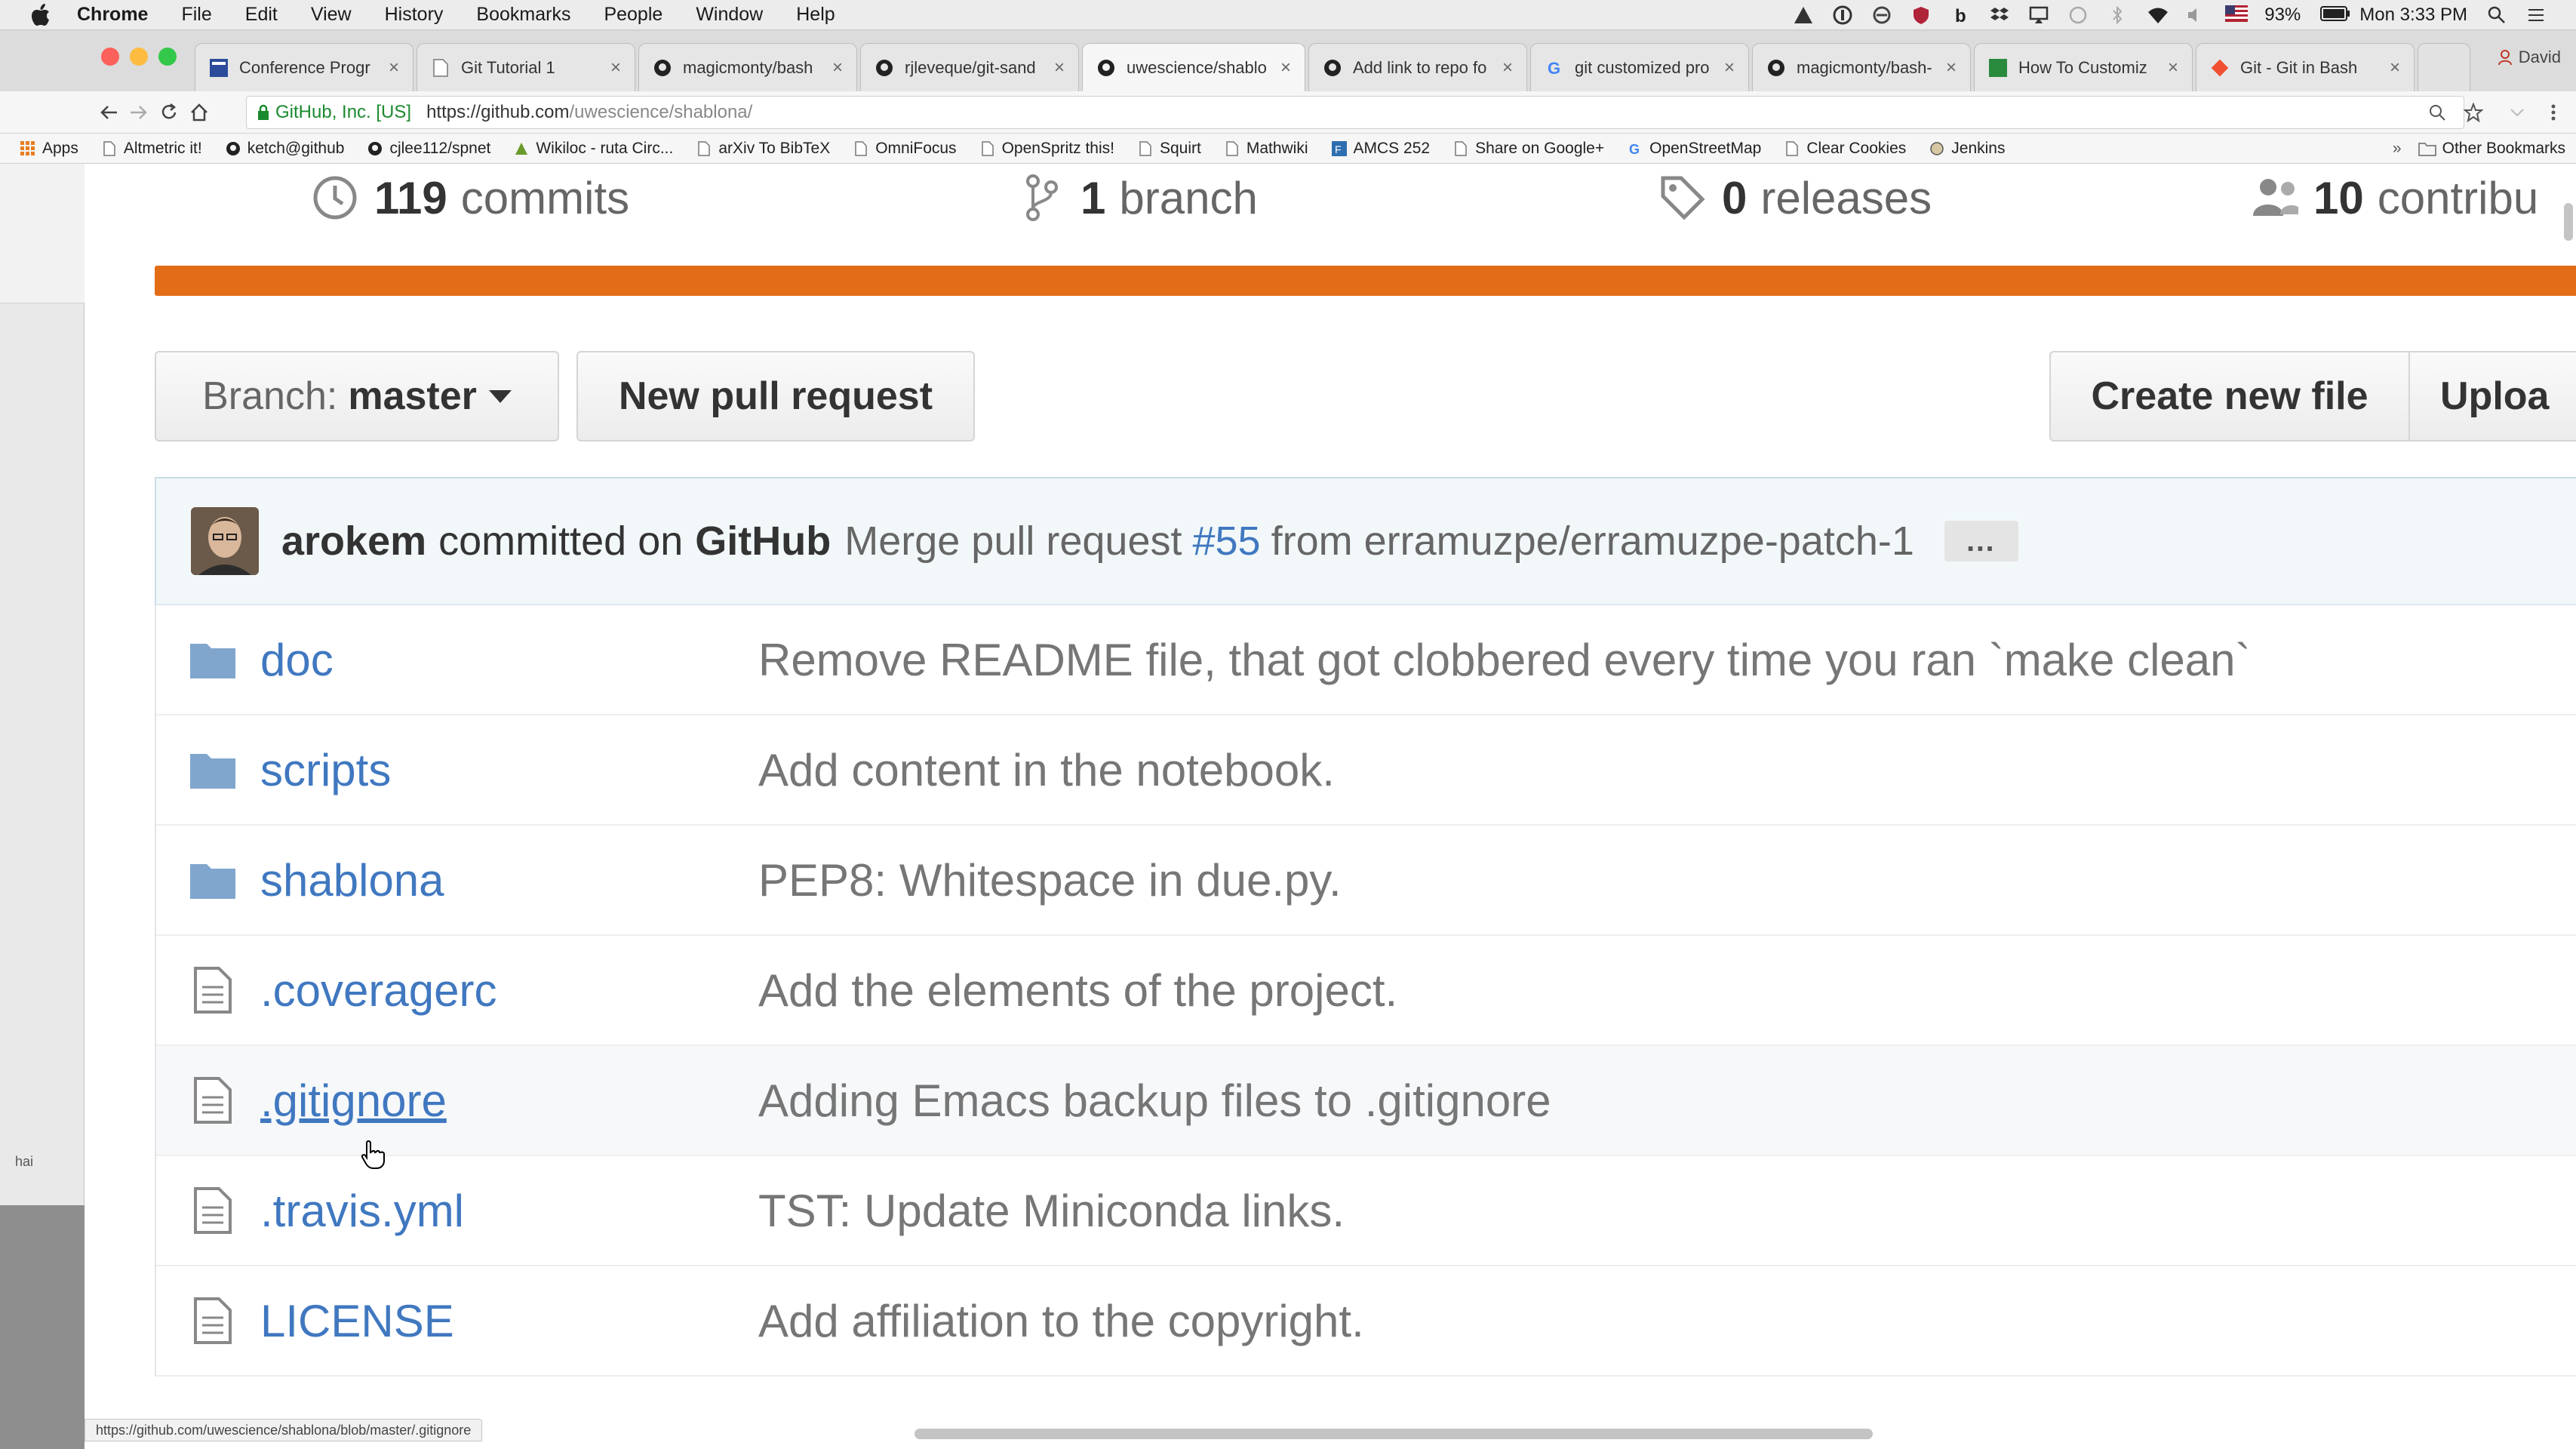 The image size is (2576, 1449). I want to click on menu-edit: Edit, so click(261, 15).